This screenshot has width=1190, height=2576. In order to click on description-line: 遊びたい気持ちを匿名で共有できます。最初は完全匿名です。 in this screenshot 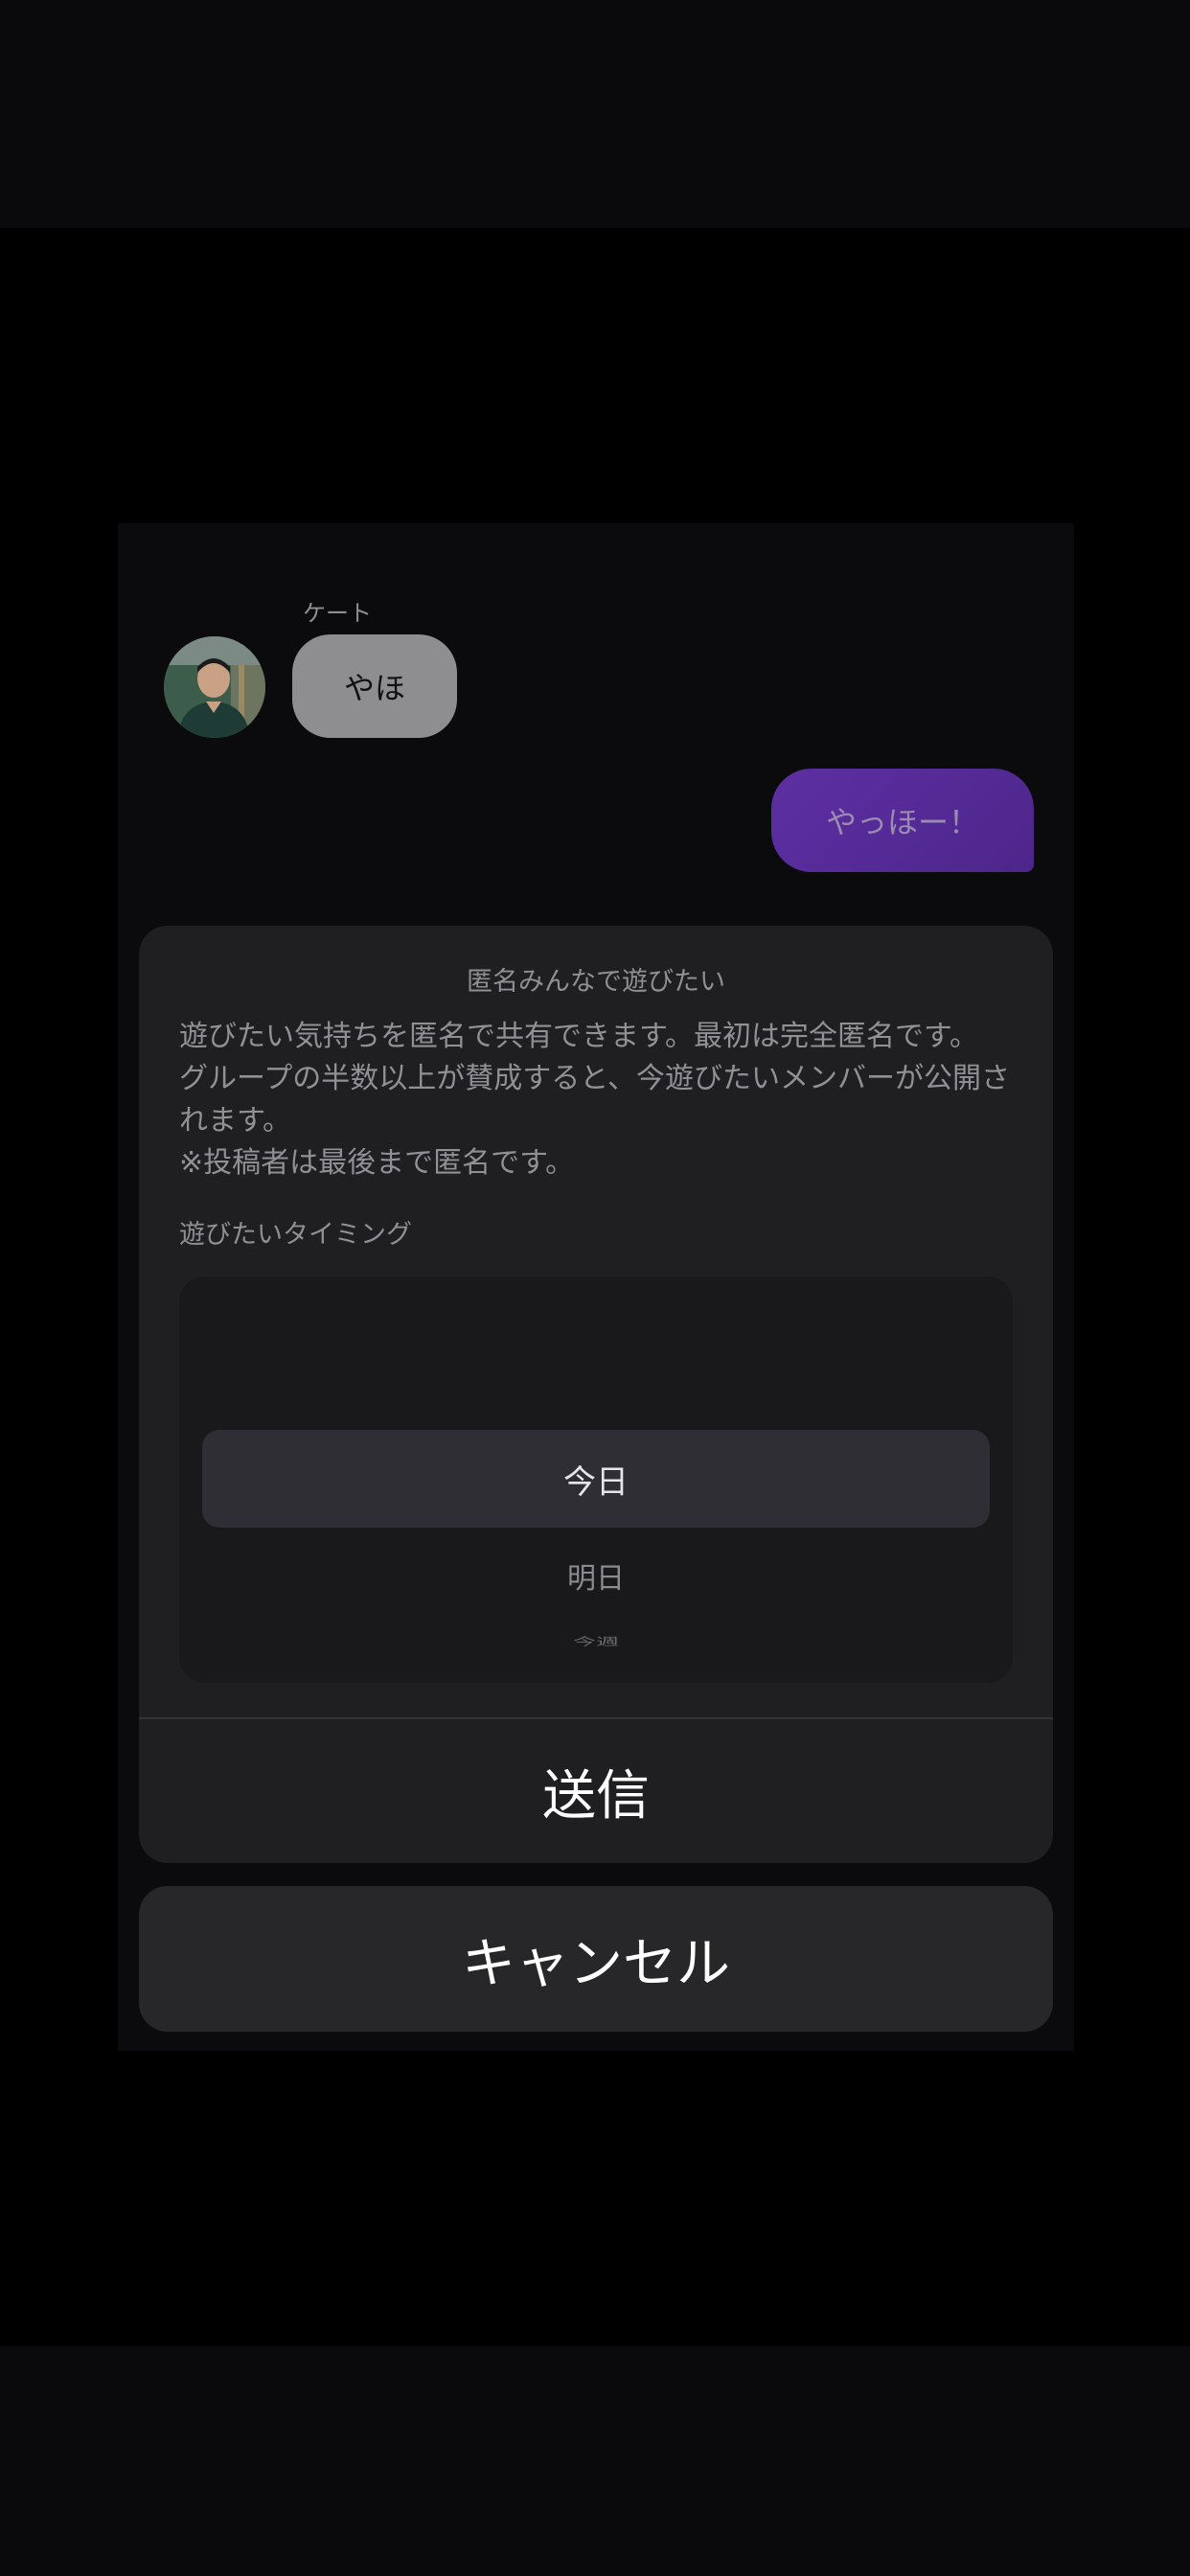, I will do `click(578, 1036)`.